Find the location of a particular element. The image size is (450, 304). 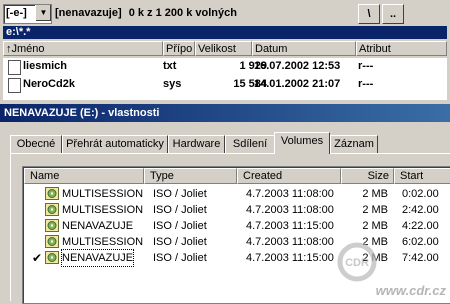

file-list-header: ↑Jméno Přípo Velikost Datum Atribut is located at coordinates (225, 49).